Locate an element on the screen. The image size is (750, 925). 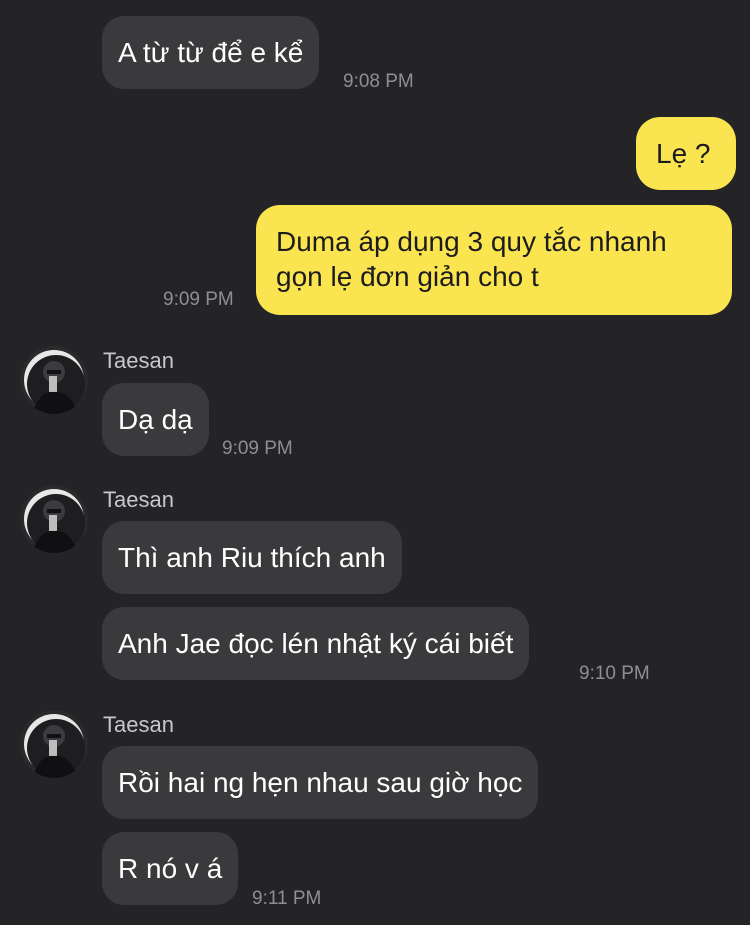
message-text: A từ từ để e kể is located at coordinates (211, 52).